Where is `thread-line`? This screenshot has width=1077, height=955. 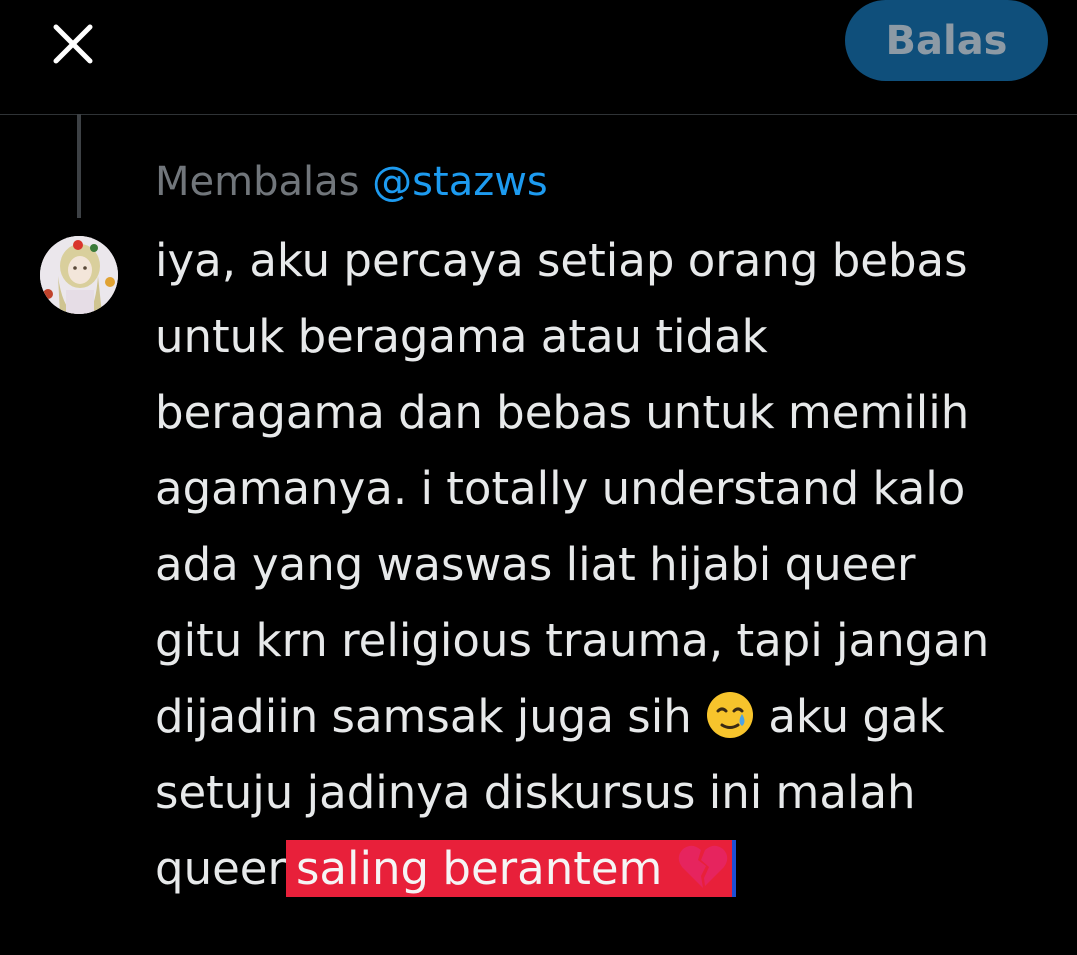 thread-line is located at coordinates (79, 166).